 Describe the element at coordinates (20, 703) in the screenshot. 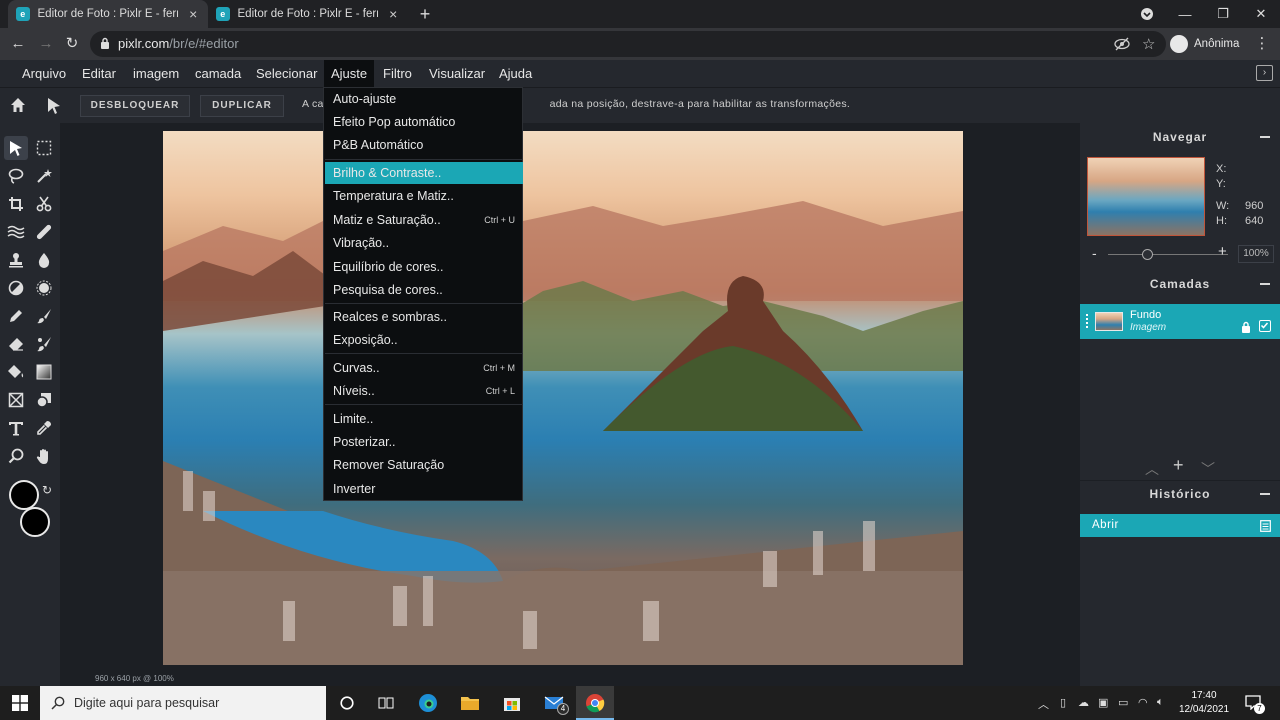

I see `windows-start-icon` at that location.